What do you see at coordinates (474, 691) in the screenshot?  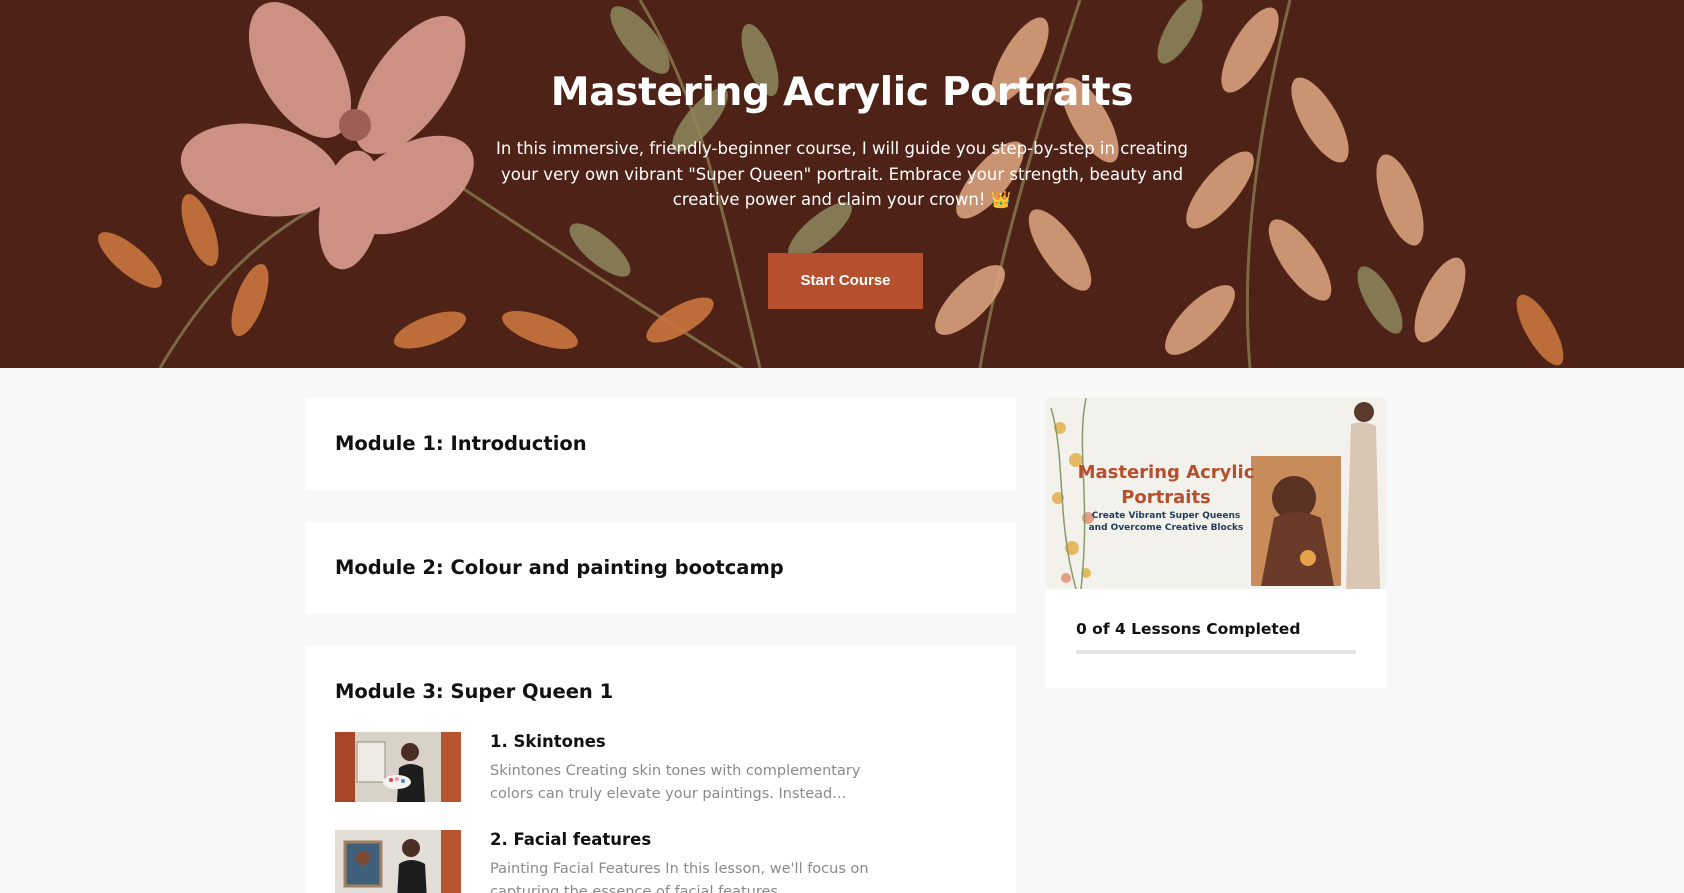 I see `module-title: Module 3: Super Queen 1` at bounding box center [474, 691].